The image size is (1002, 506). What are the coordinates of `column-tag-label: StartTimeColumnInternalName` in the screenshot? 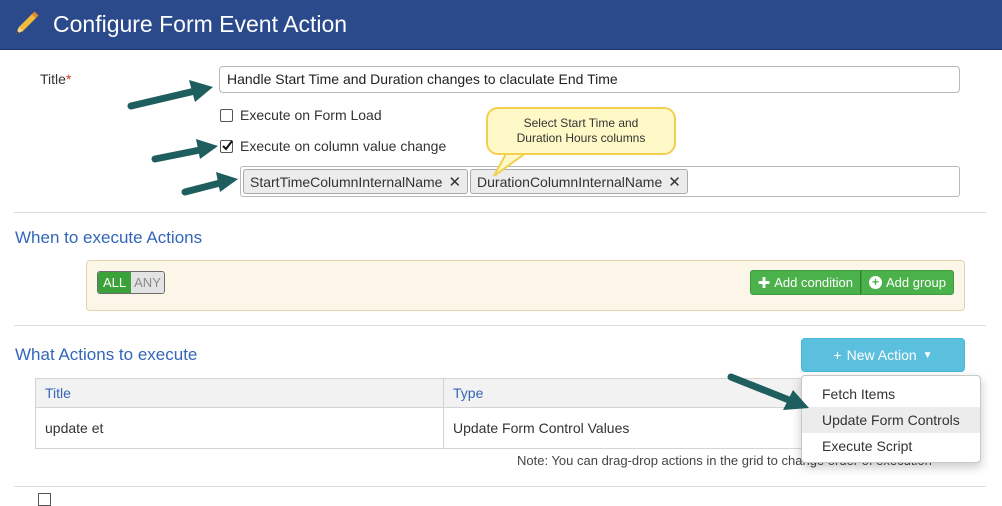 It's located at (346, 181).